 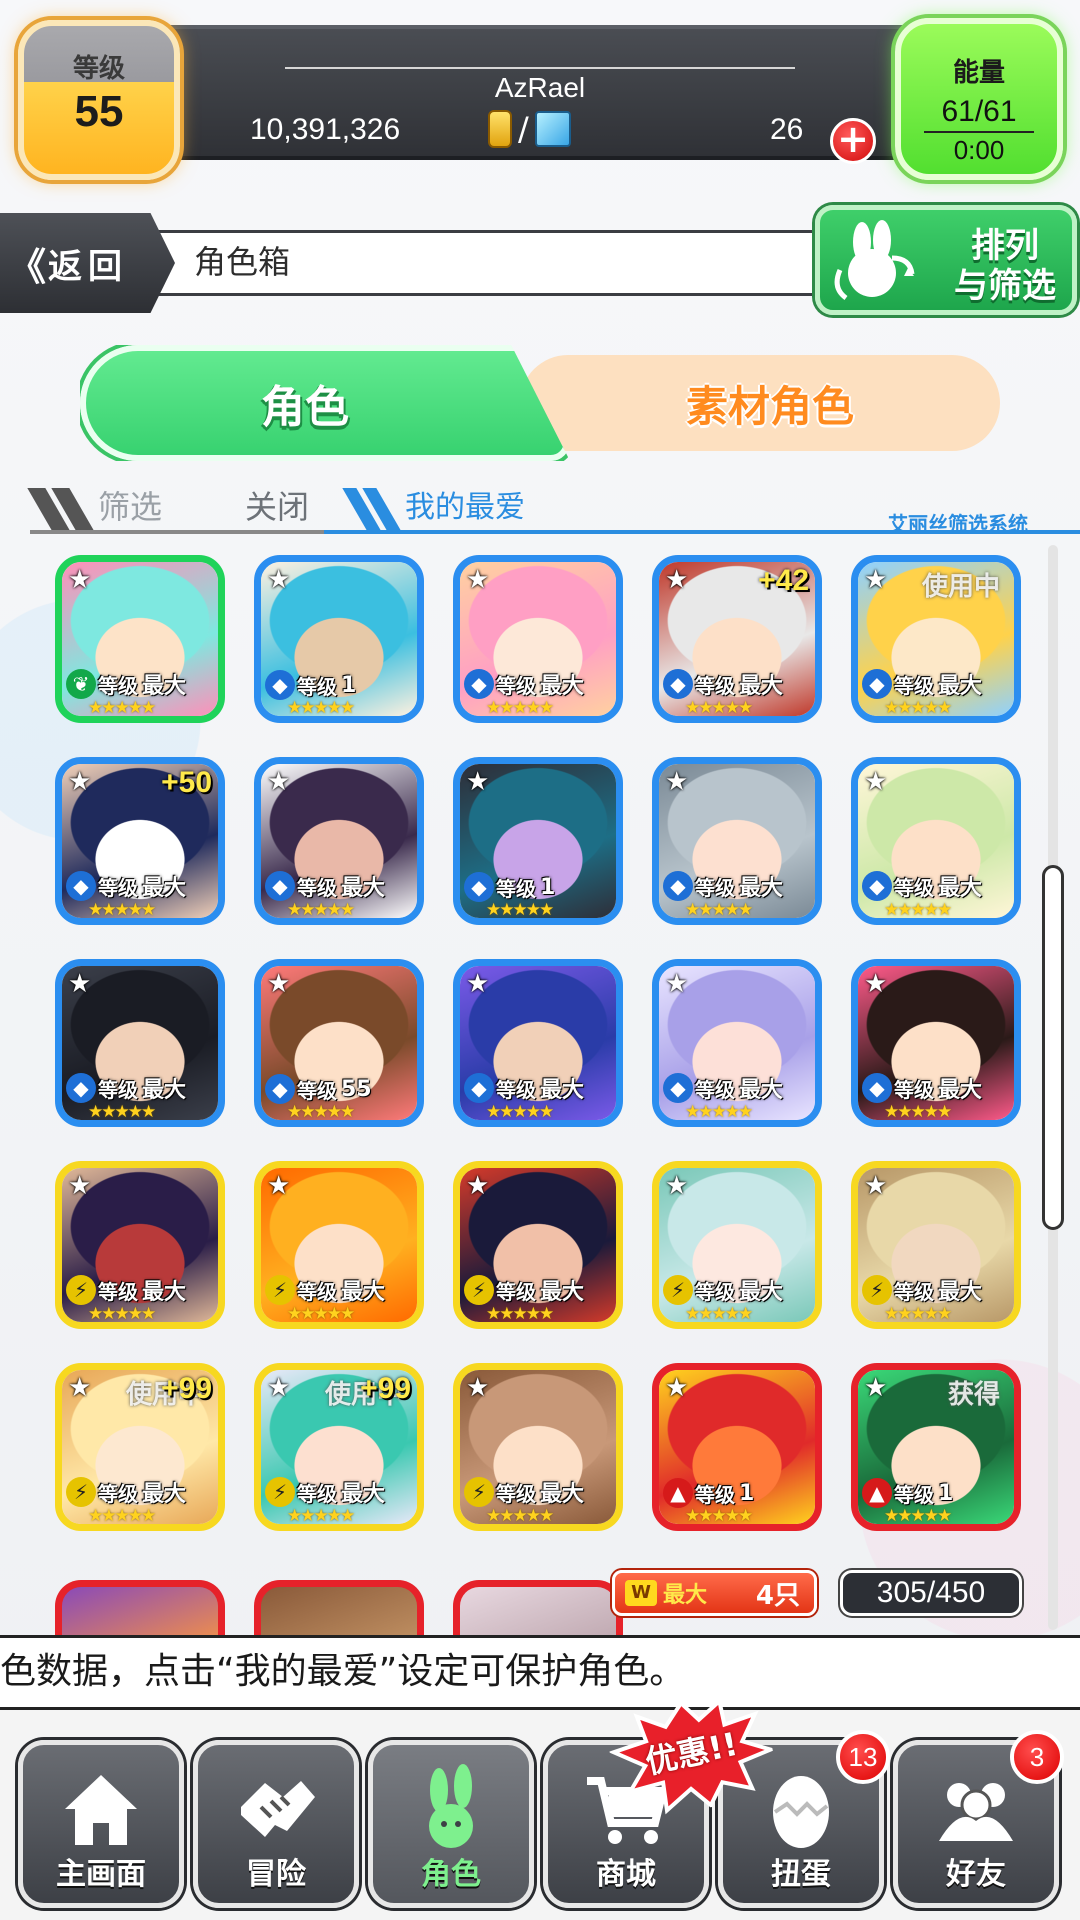 What do you see at coordinates (451, 1824) in the screenshot?
I see `nav-characters: 角色` at bounding box center [451, 1824].